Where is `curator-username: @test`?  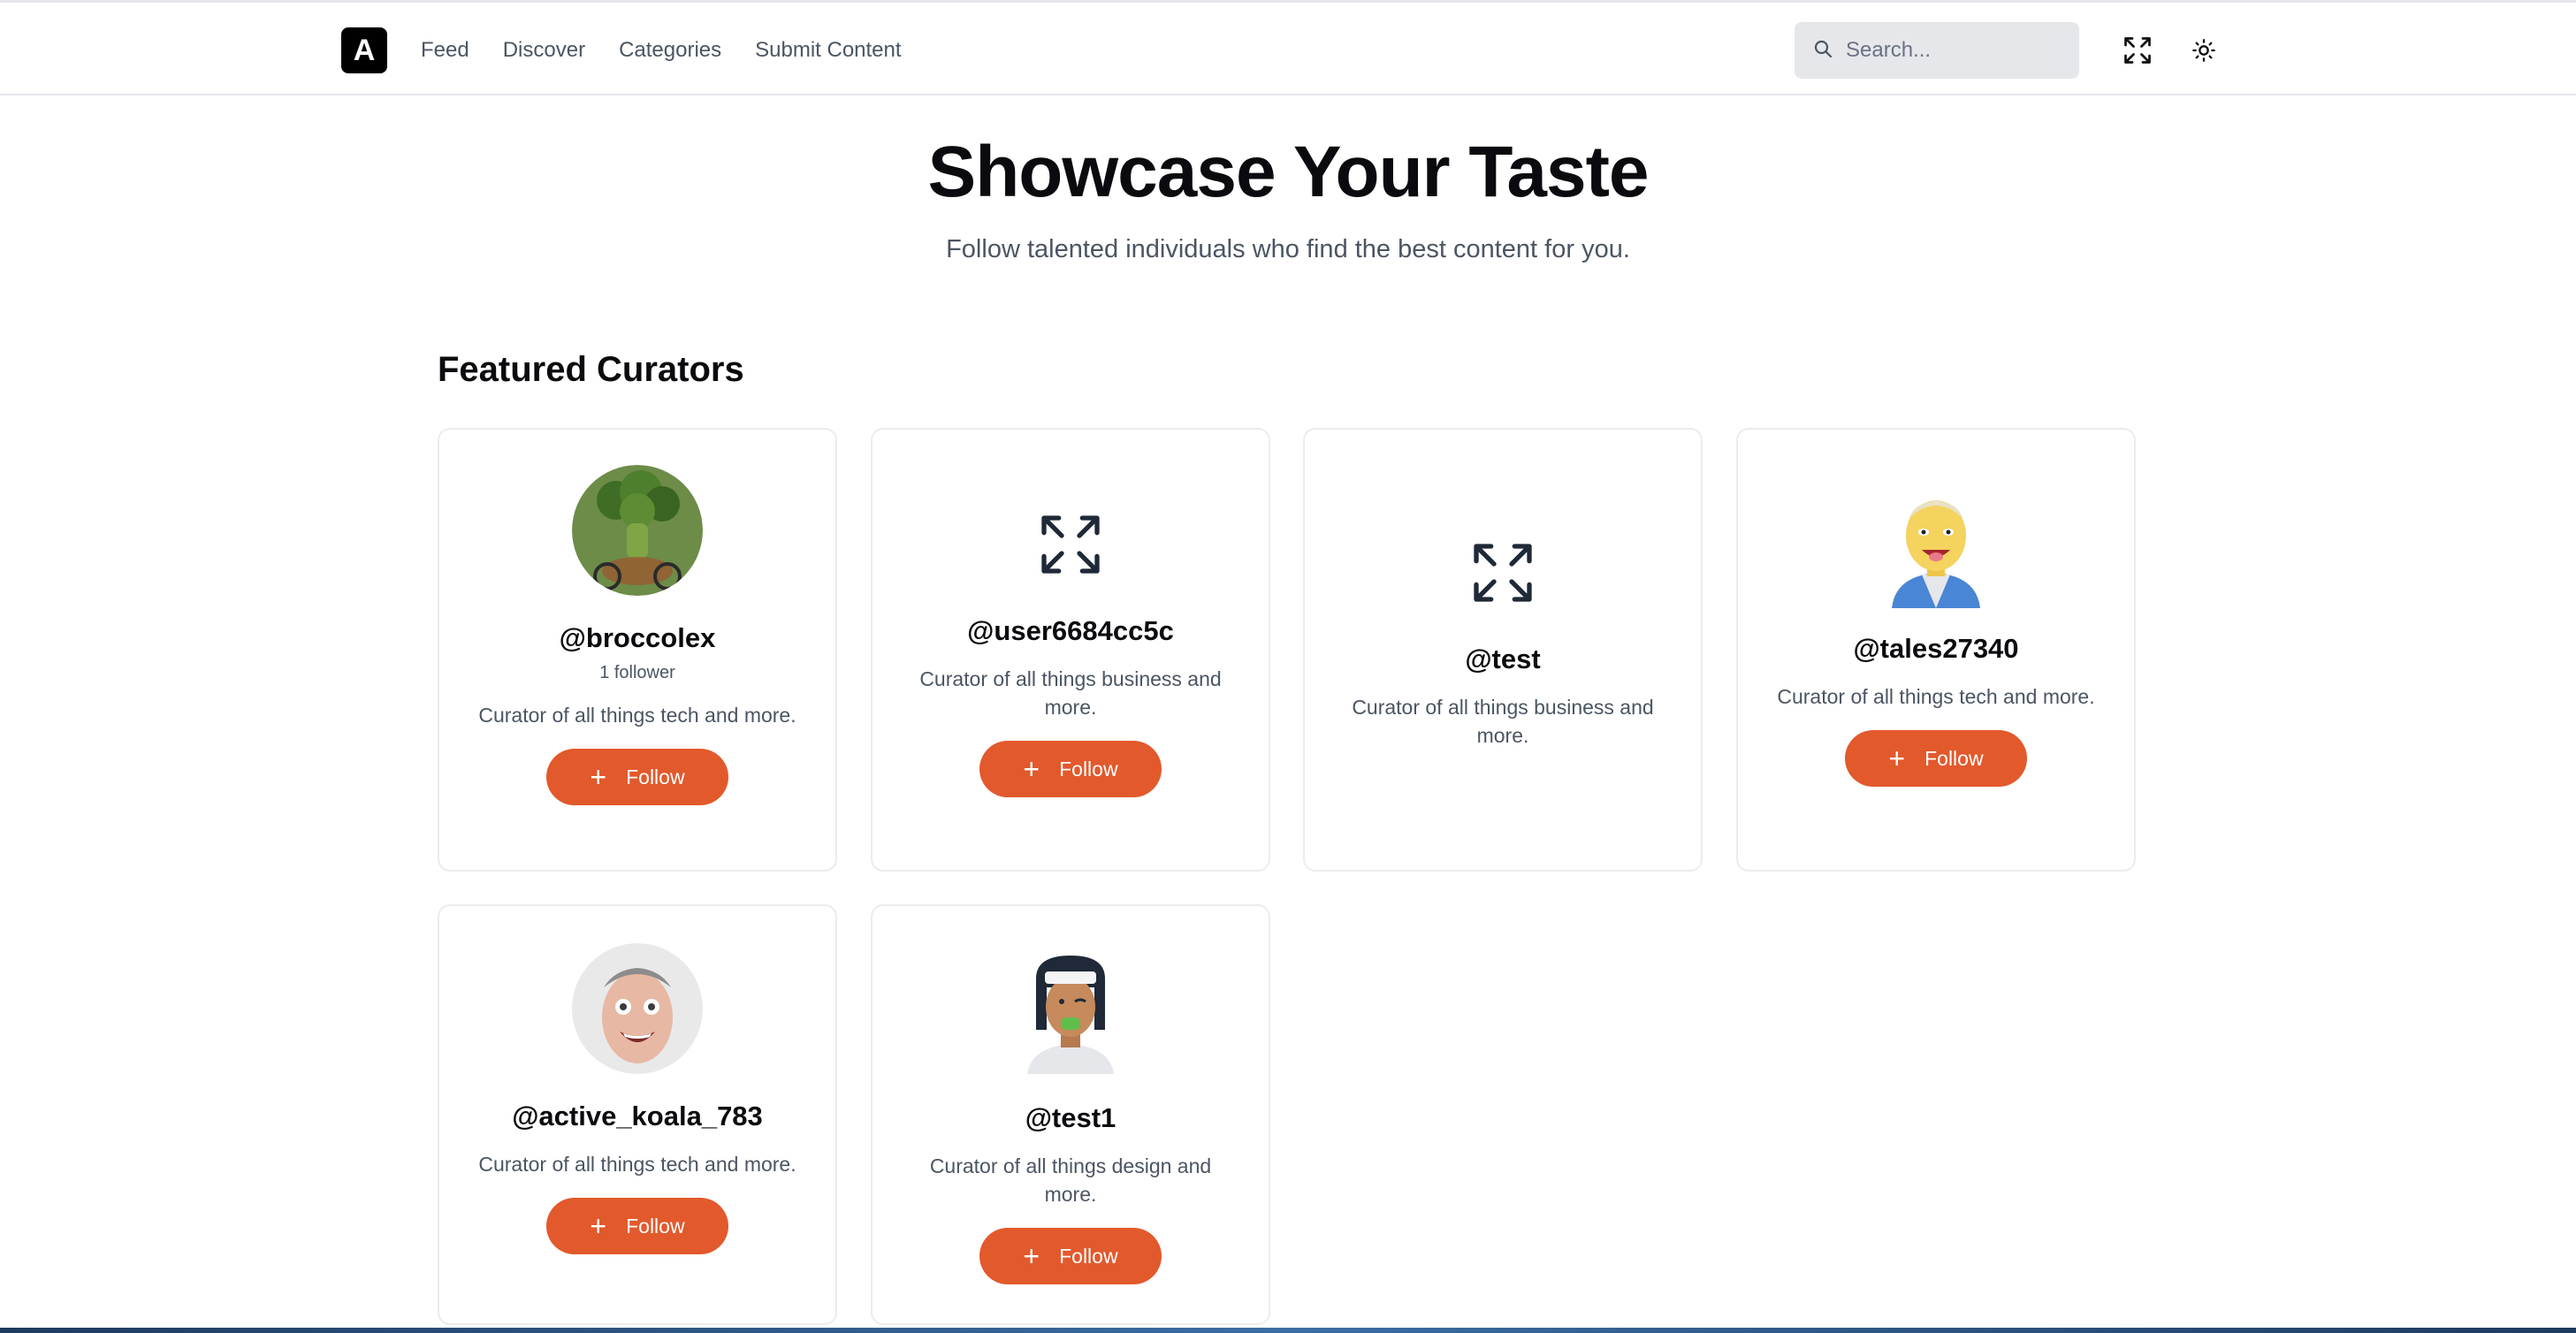 curator-username: @test is located at coordinates (1502, 659).